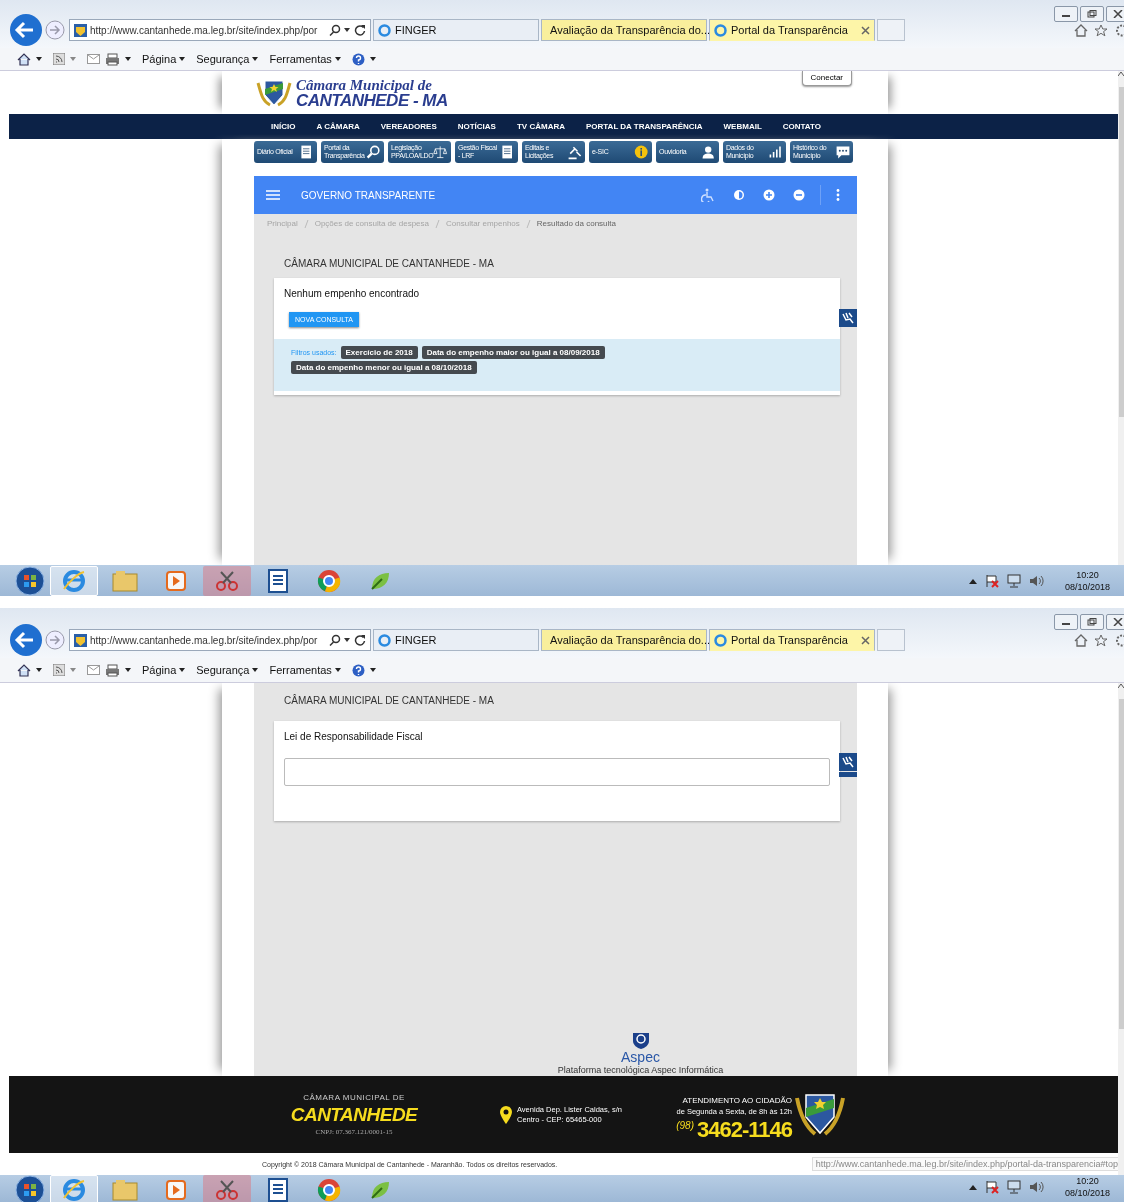 Image resolution: width=1124 pixels, height=1202 pixels. Describe the element at coordinates (644, 126) in the screenshot. I see `nav-link: PORTAL DA TRANSPARÊNCIA` at that location.